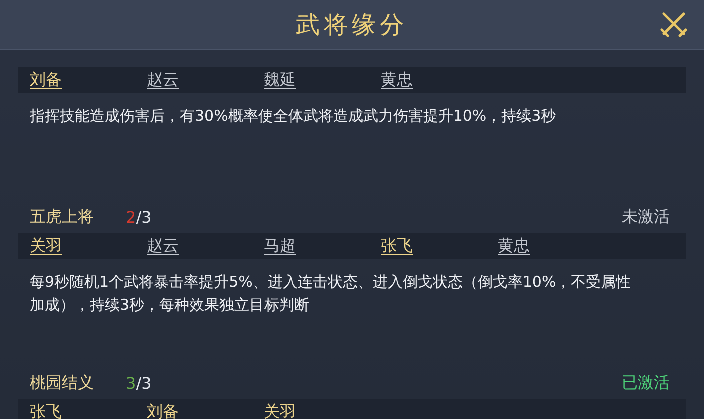 The width and height of the screenshot is (704, 419). What do you see at coordinates (62, 217) in the screenshot?
I see `bond-name: 五虎上将` at bounding box center [62, 217].